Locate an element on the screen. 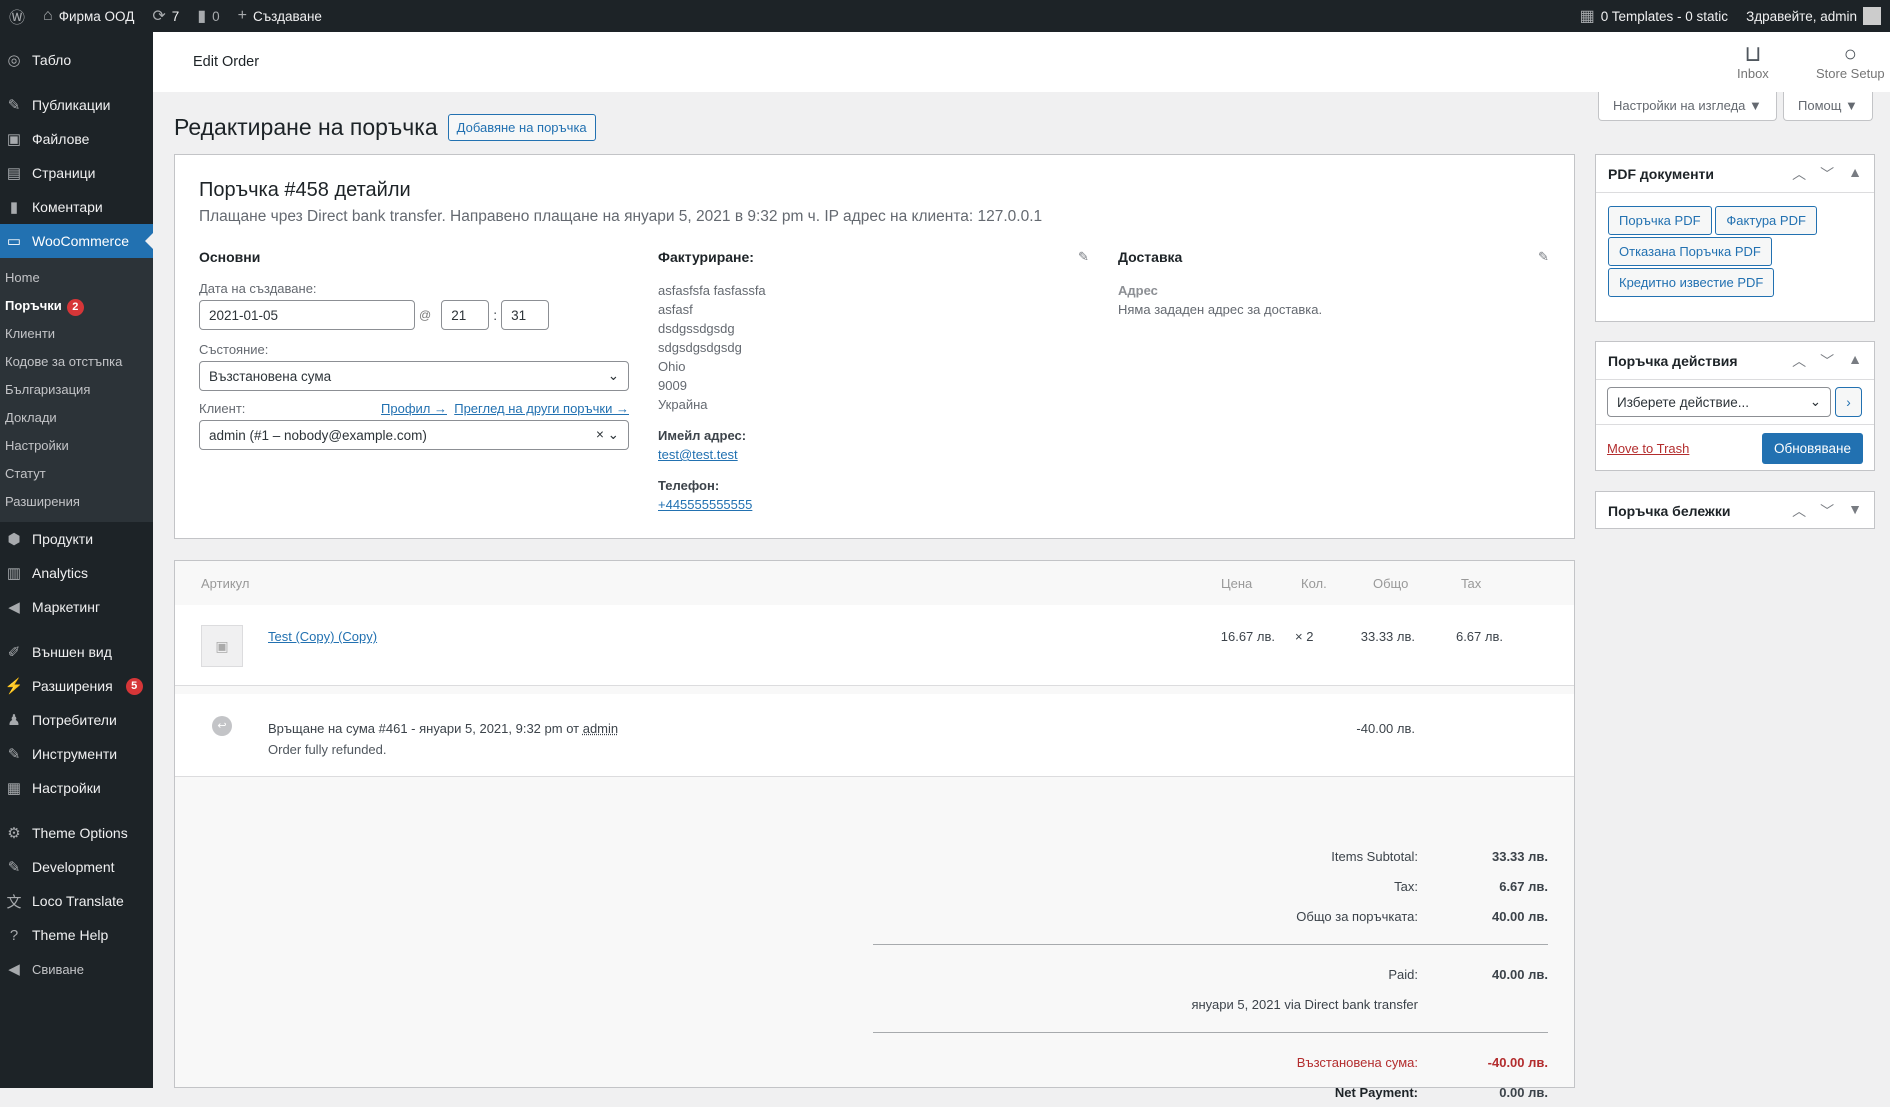 The width and height of the screenshot is (1890, 1107). menu-comments: ▮ Коментари is located at coordinates (76, 207).